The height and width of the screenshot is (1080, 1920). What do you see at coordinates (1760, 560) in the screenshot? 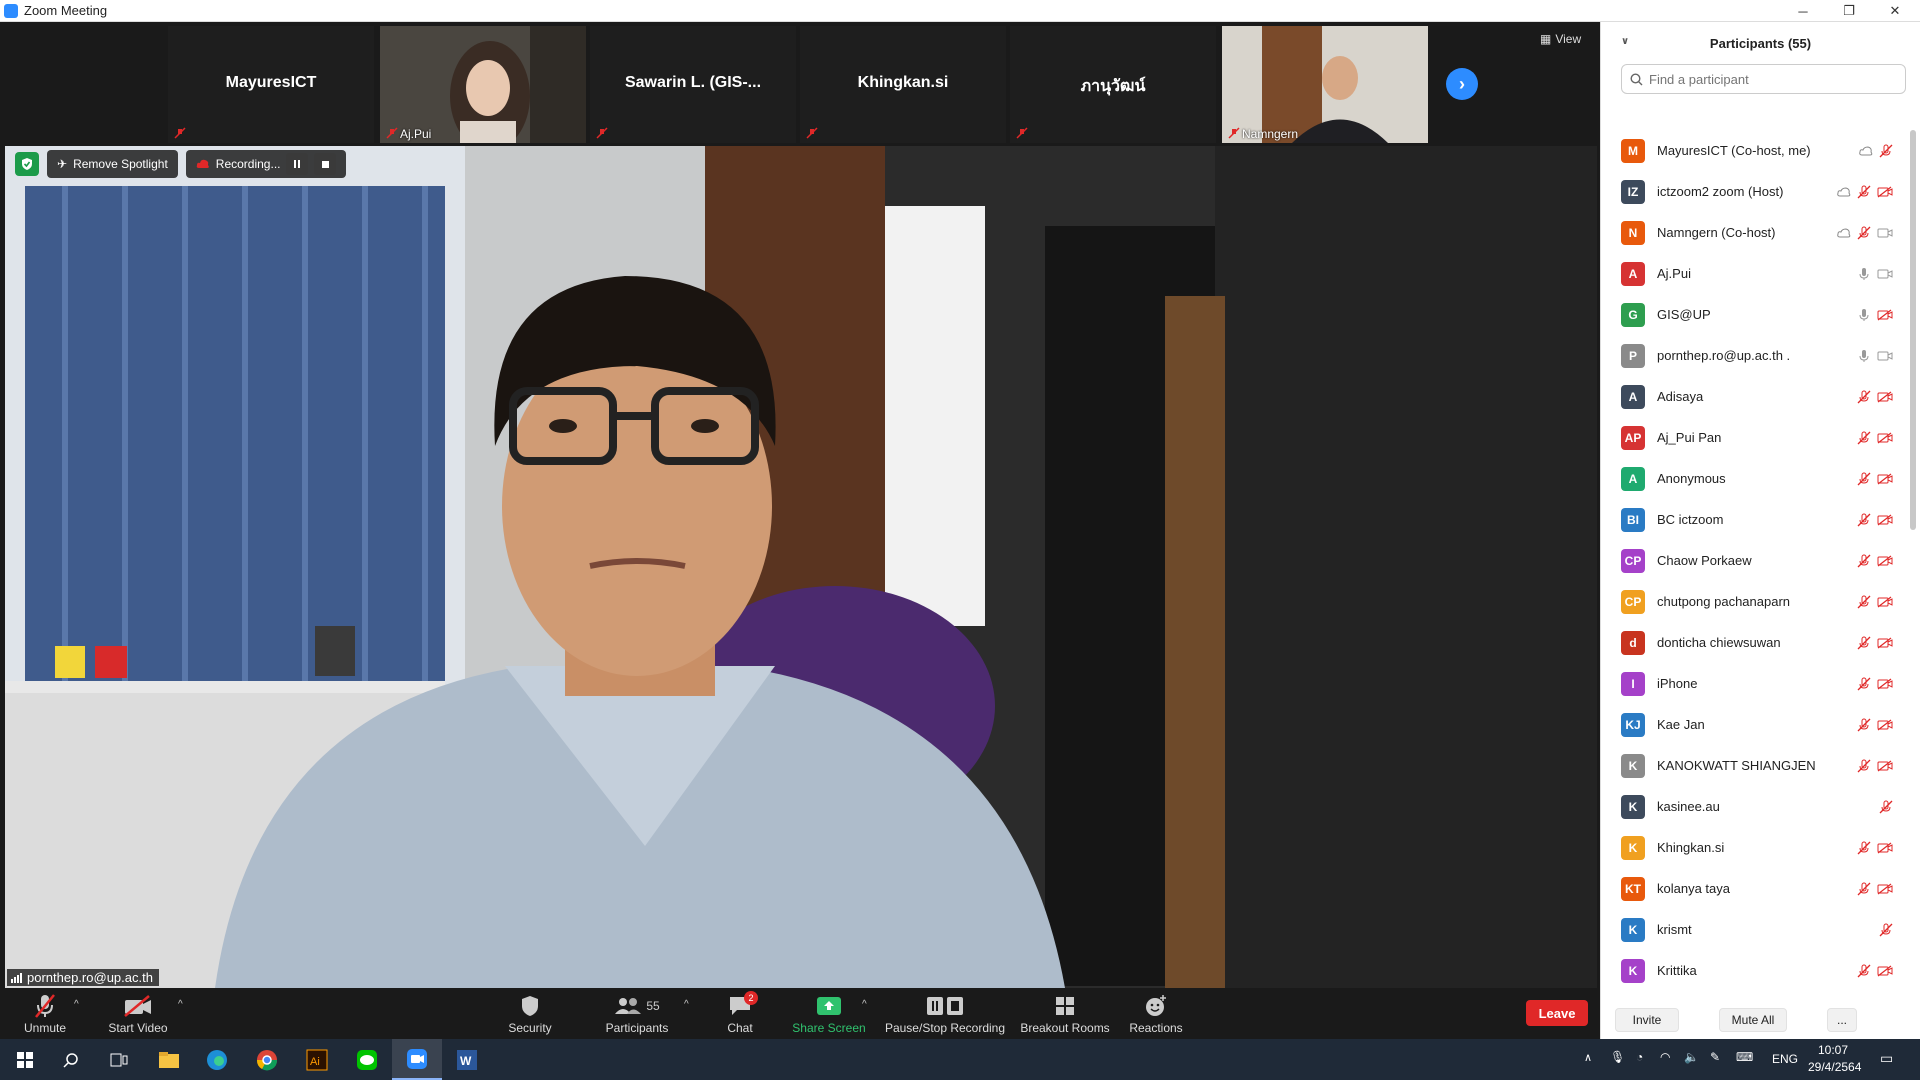
I see `participant-row: CP Chaow Porkaew` at bounding box center [1760, 560].